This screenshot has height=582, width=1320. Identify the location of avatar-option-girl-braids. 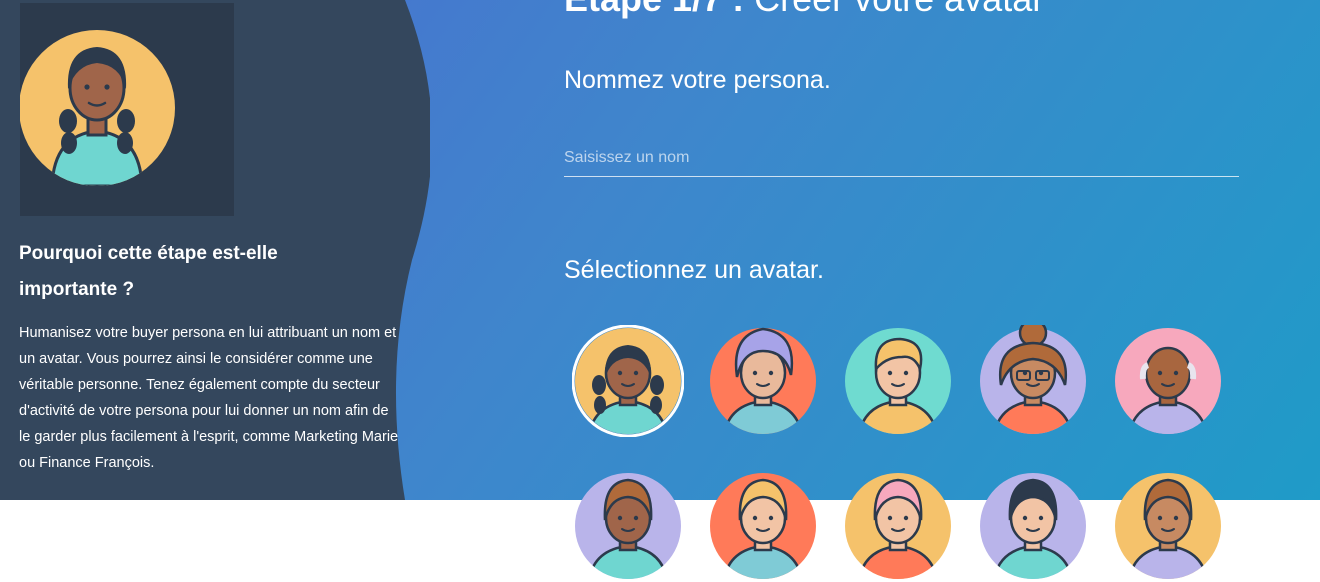
(628, 381).